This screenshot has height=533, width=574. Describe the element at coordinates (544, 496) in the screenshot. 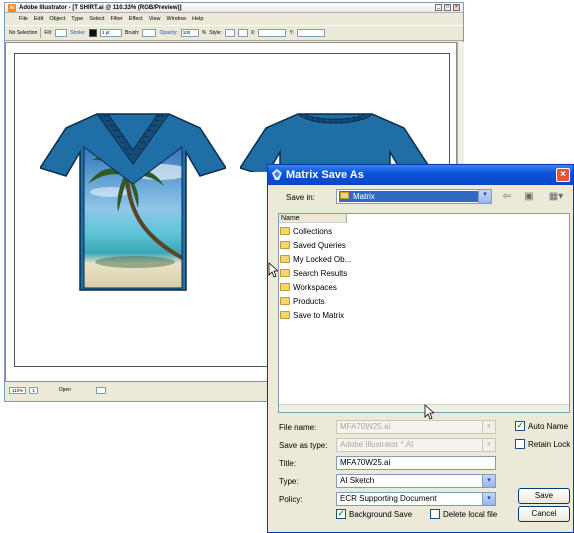

I see `save-button: Save` at that location.